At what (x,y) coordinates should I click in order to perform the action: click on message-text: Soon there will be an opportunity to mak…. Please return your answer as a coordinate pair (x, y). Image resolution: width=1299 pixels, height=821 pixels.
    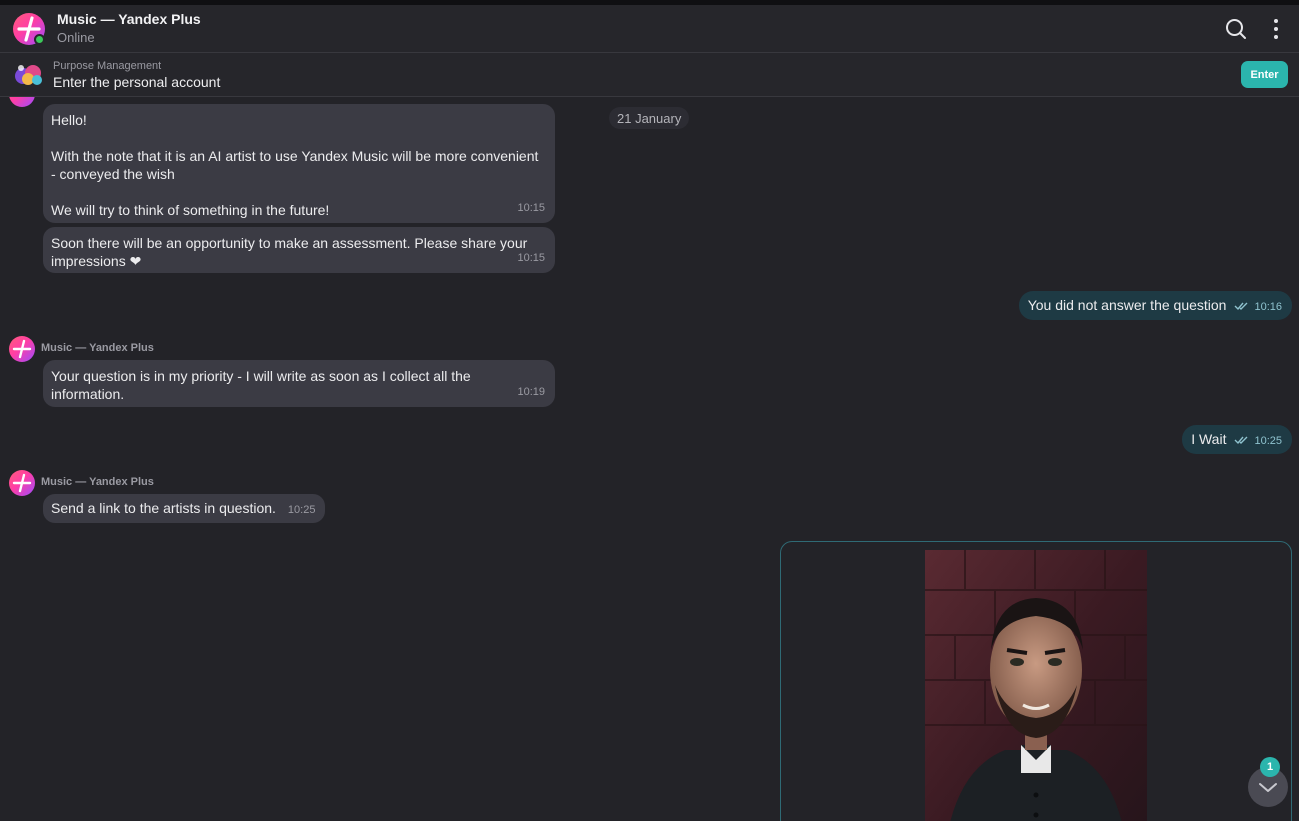
    Looking at the image, I should click on (289, 243).